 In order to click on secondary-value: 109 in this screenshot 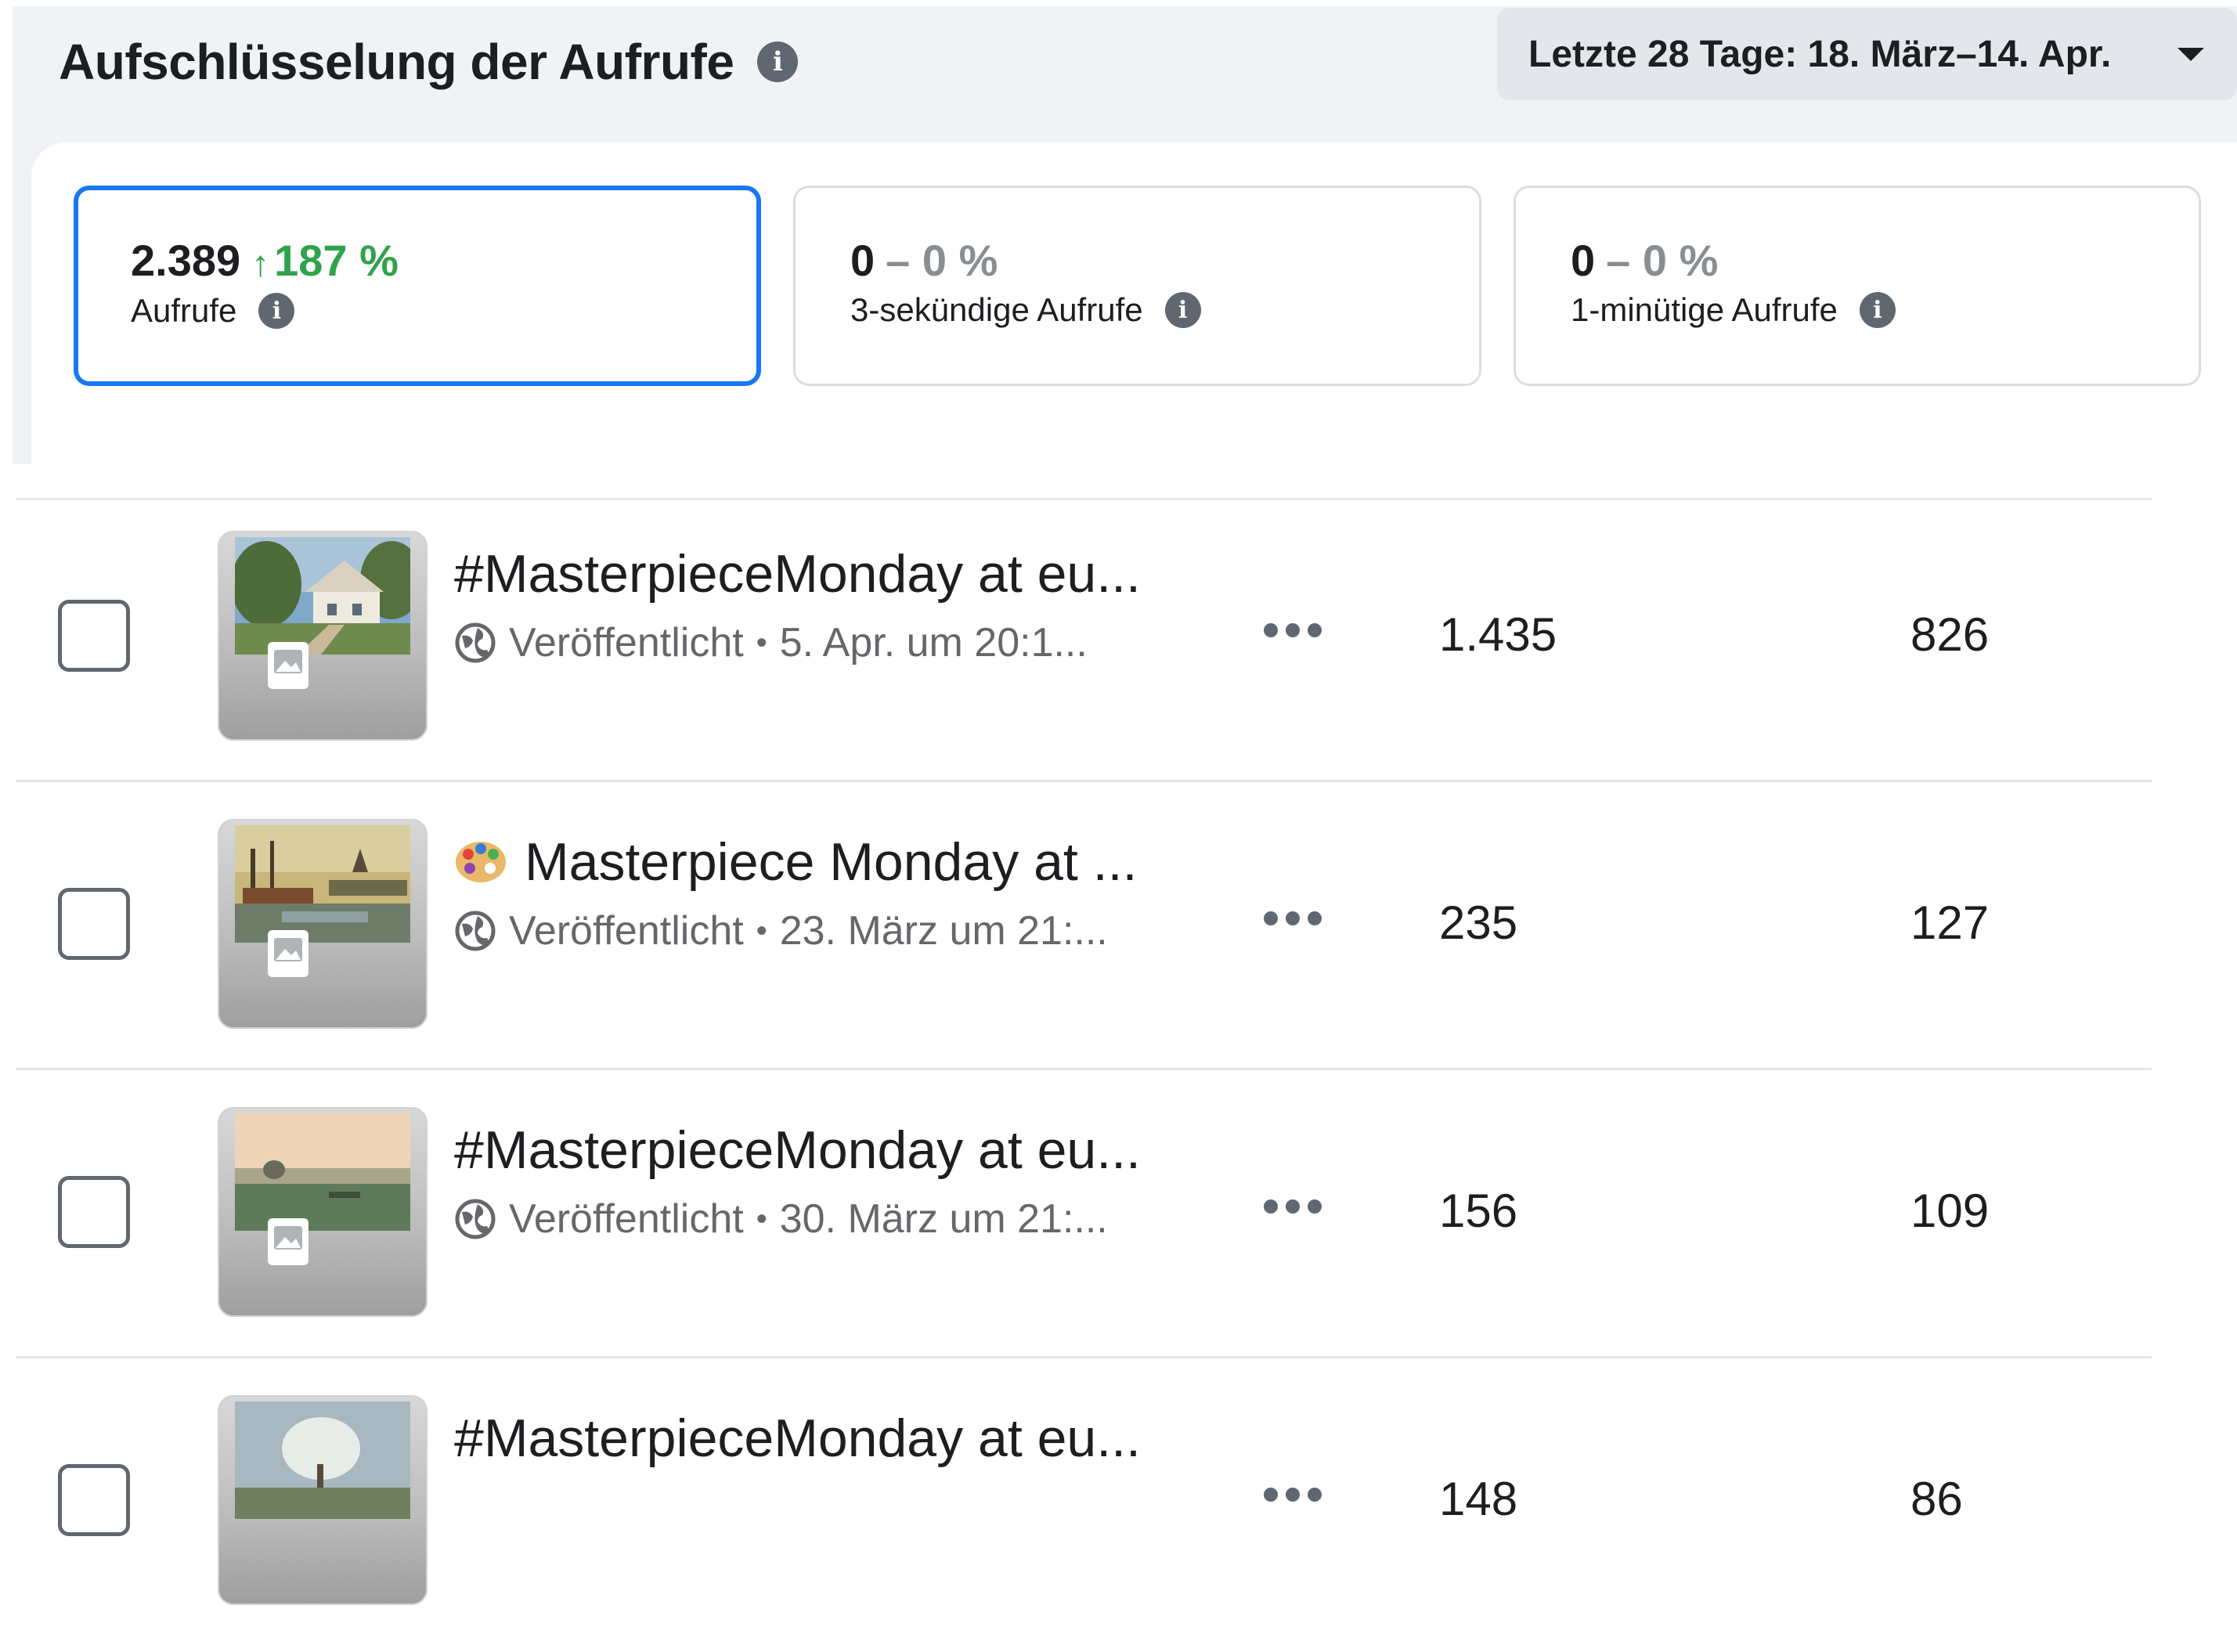, I will do `click(1950, 1211)`.